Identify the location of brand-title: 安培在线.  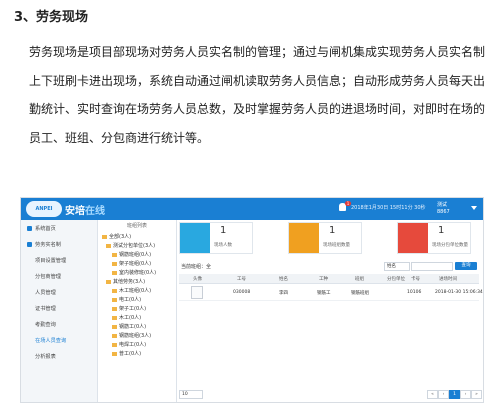
(85, 211).